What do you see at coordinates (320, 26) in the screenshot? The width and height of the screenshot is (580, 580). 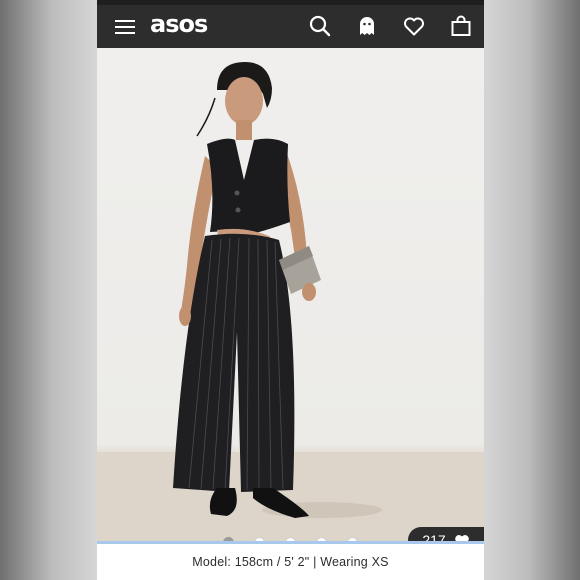 I see `search-icon` at bounding box center [320, 26].